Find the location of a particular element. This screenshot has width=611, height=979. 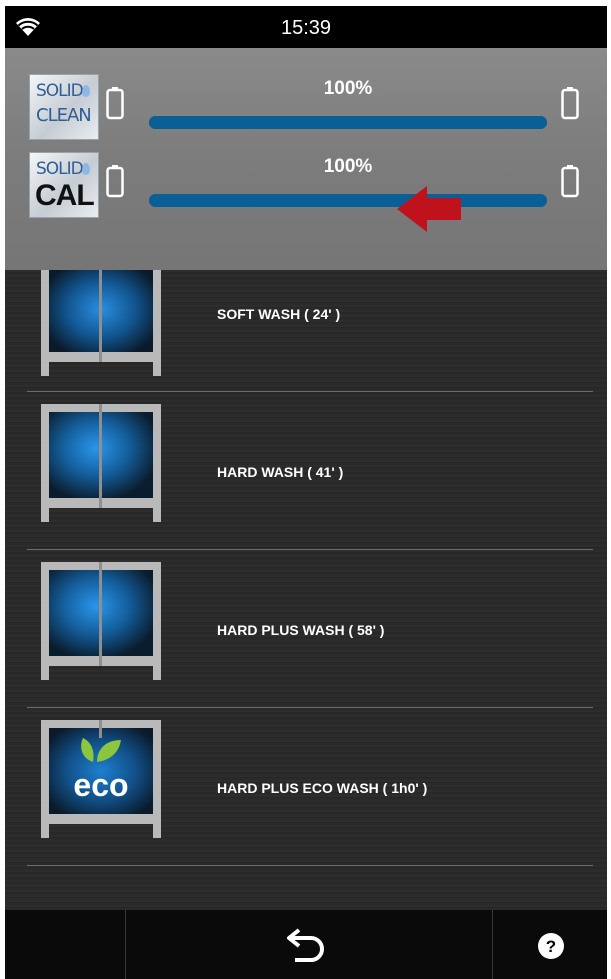

eco-label: eco is located at coordinates (100, 785).